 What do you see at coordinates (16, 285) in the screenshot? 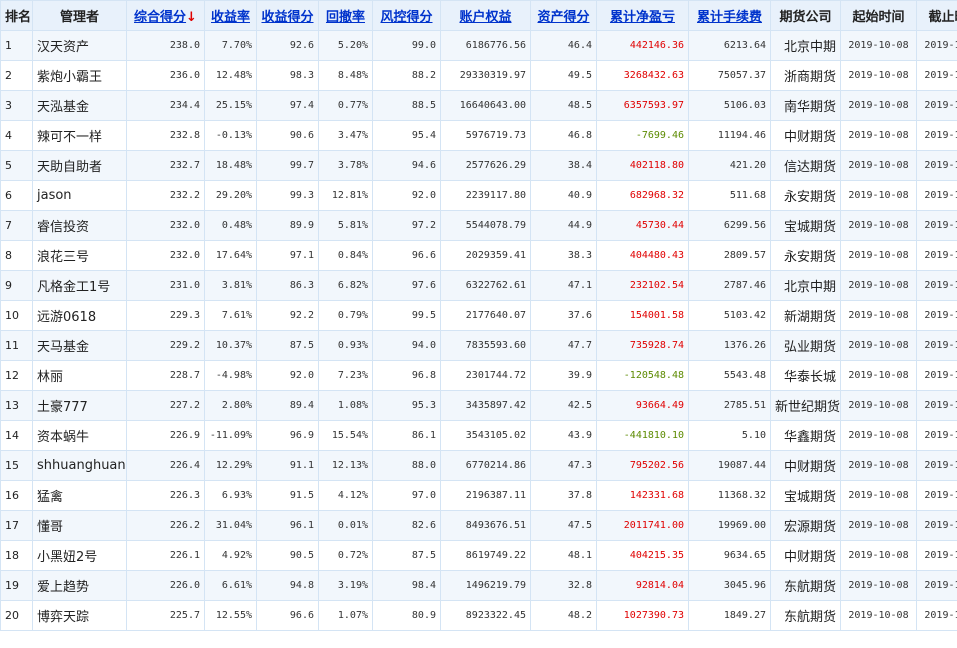
I see `rank-cell: 9` at bounding box center [16, 285].